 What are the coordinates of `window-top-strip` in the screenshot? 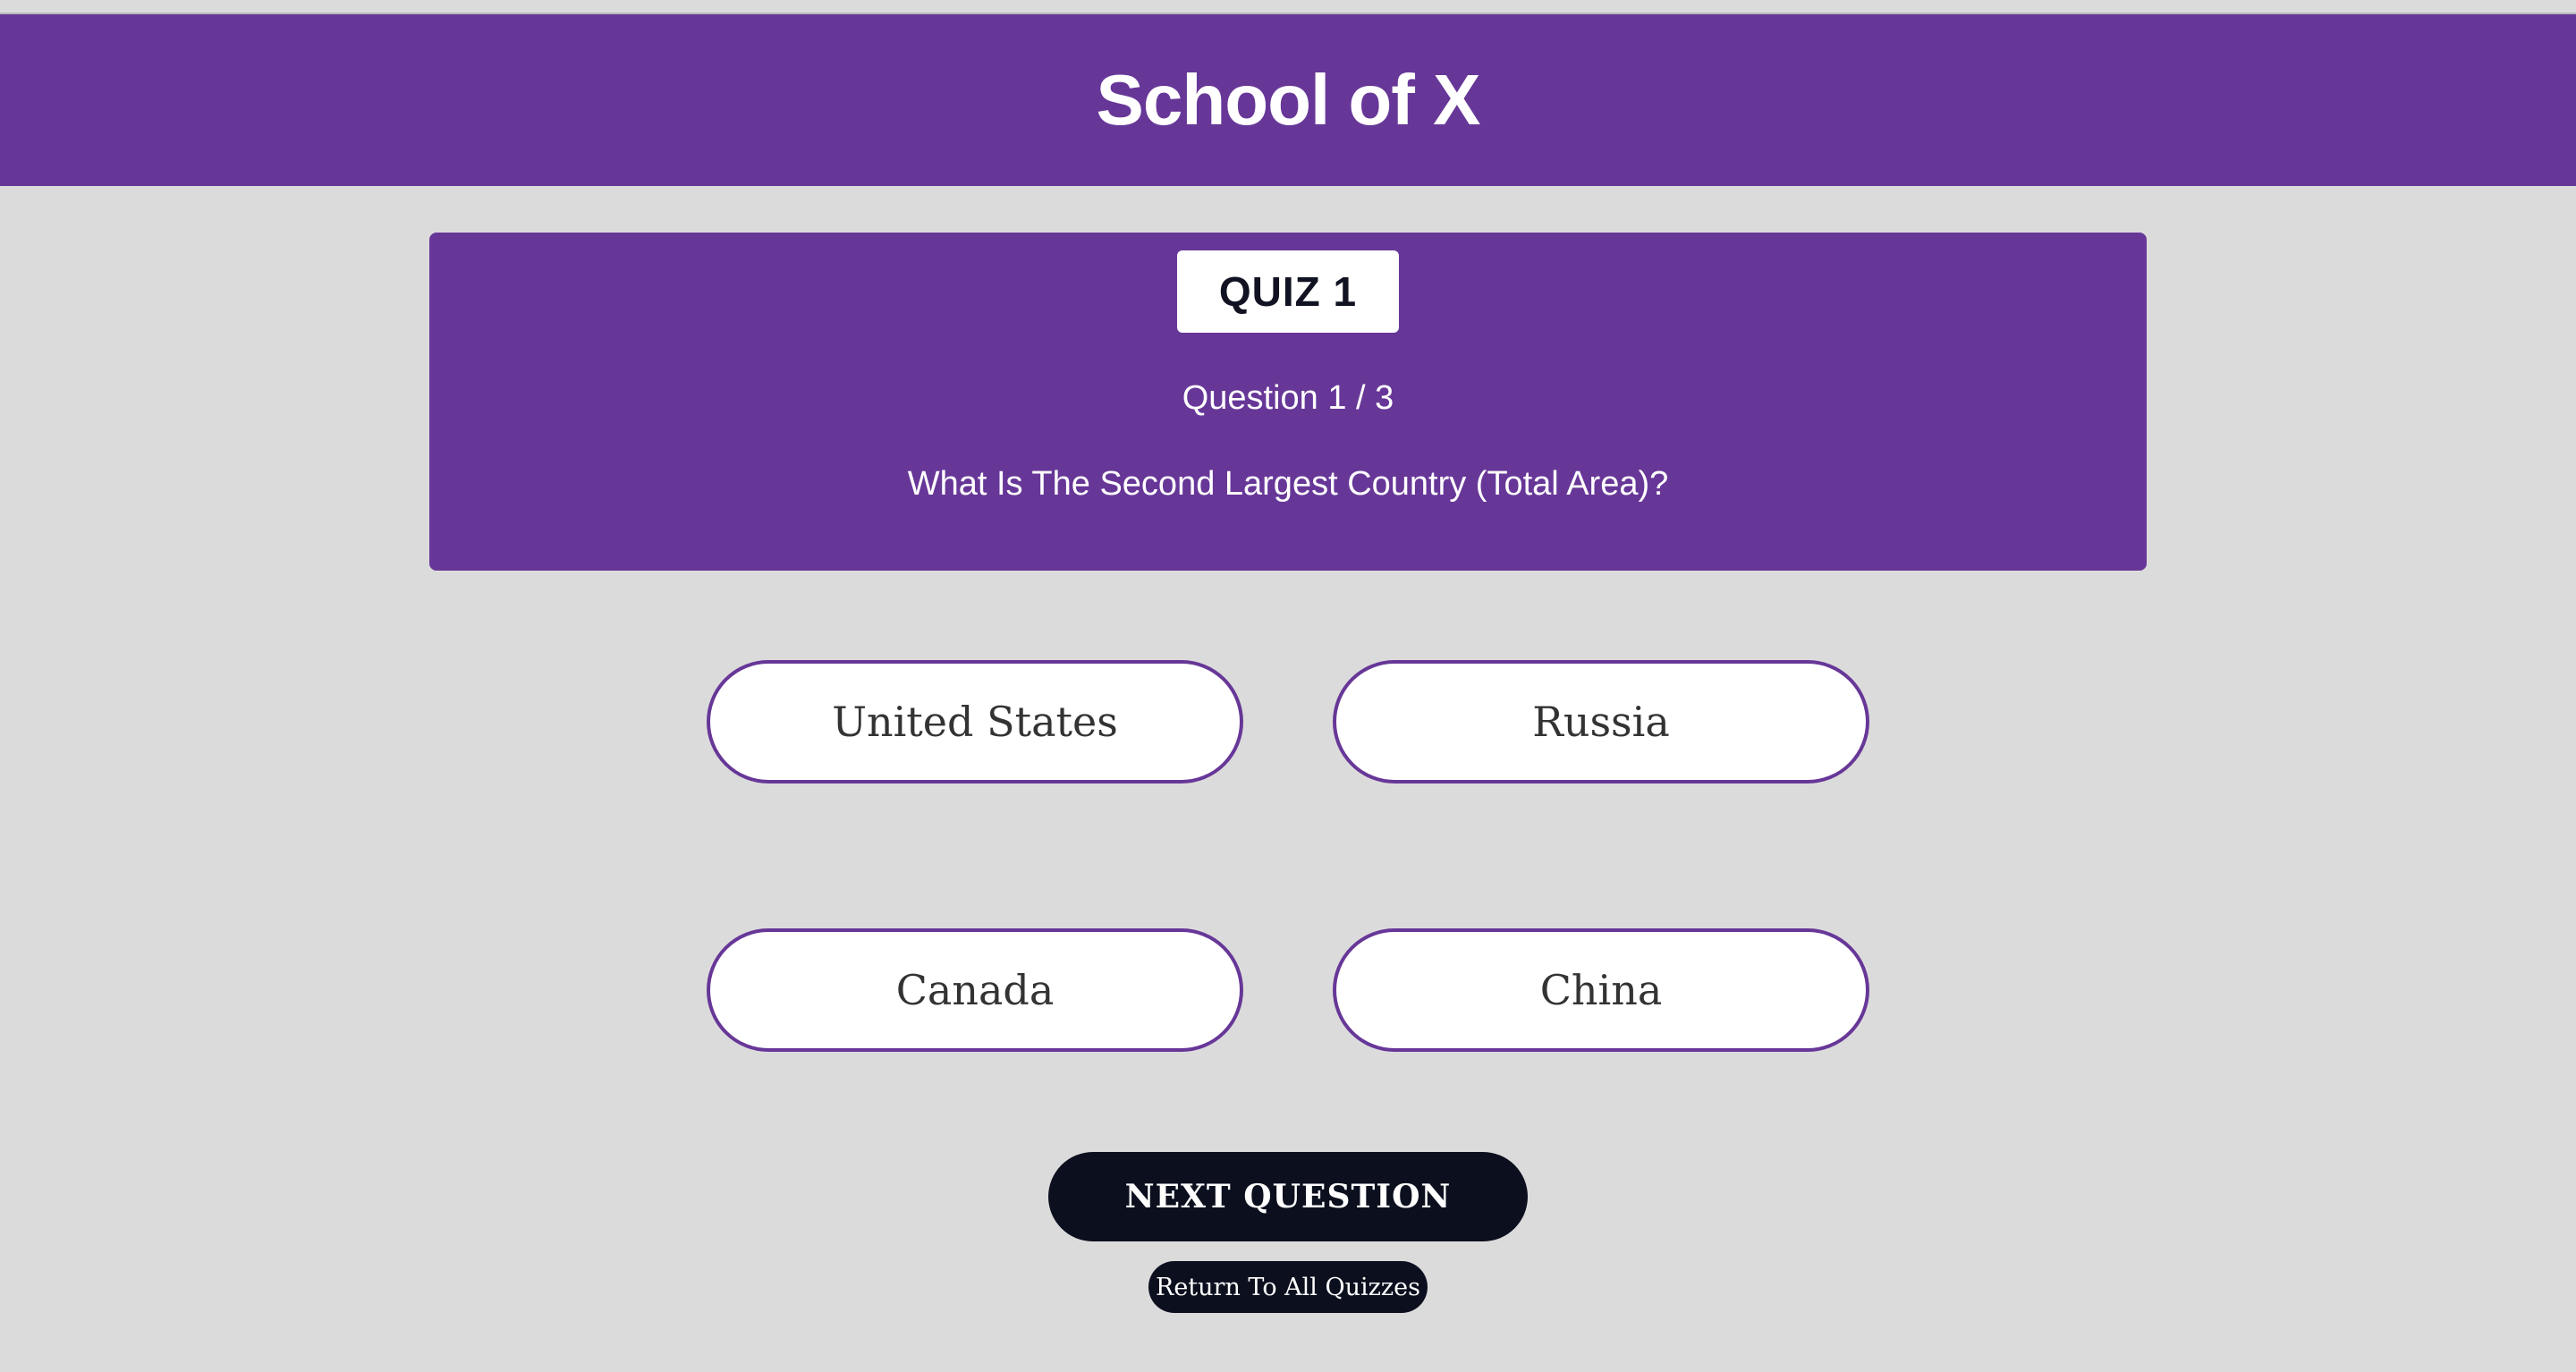 It's located at (1288, 7).